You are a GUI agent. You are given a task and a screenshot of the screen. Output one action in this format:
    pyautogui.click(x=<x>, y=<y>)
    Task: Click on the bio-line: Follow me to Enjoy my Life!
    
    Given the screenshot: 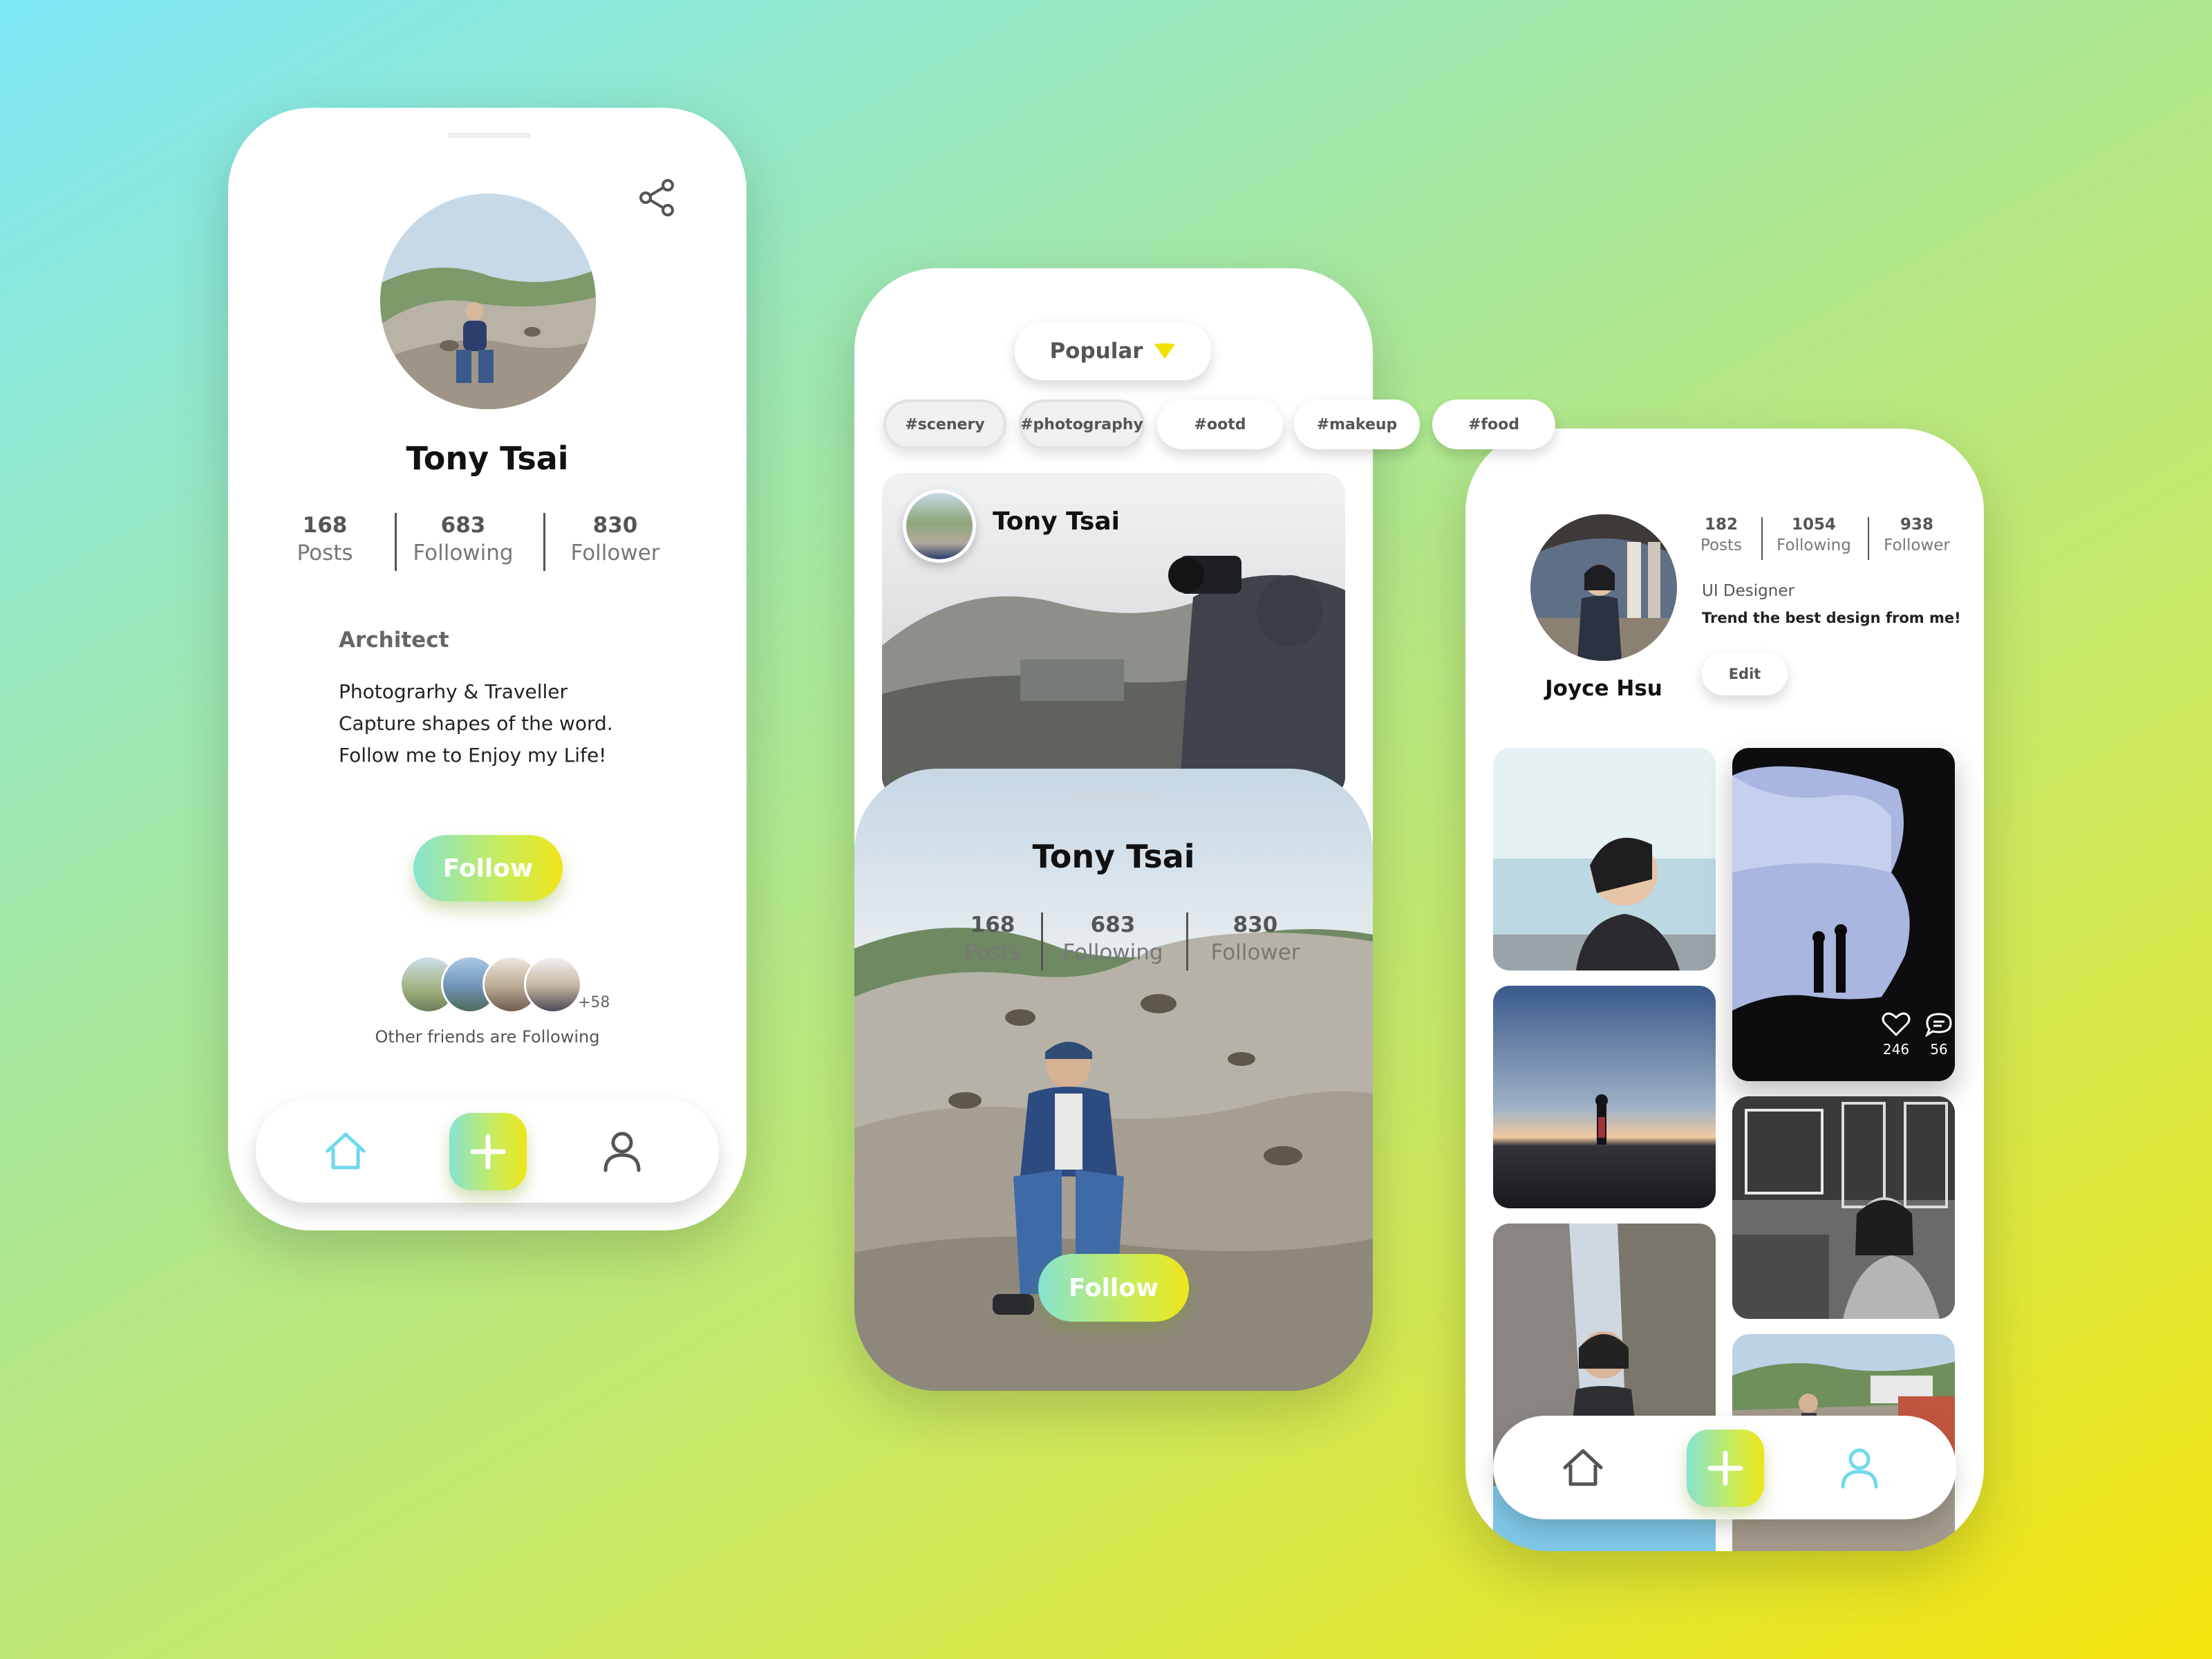 What is the action you would take?
    pyautogui.click(x=473, y=756)
    